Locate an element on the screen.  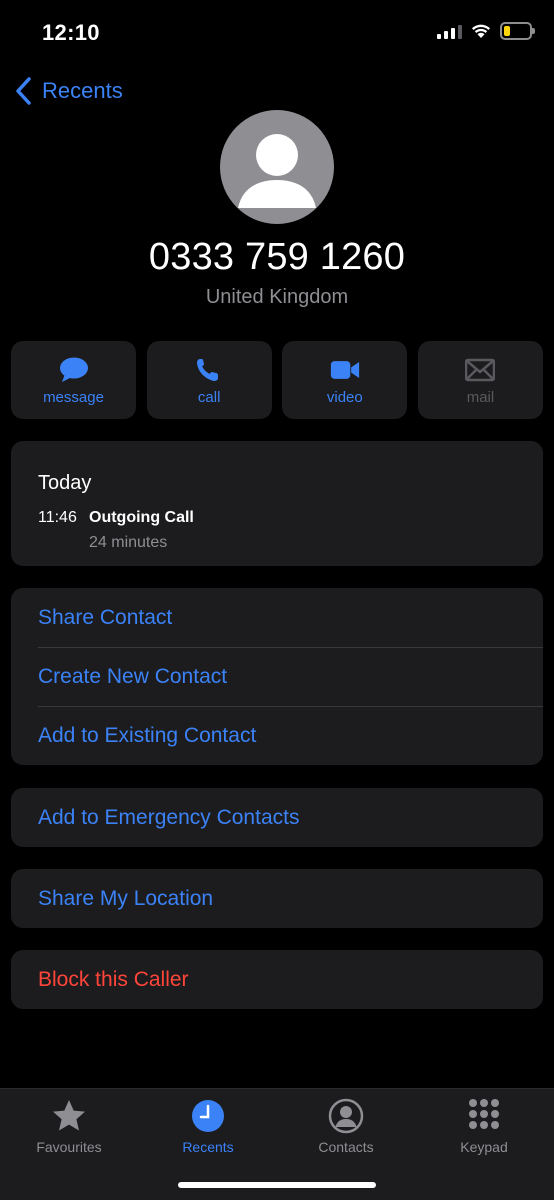
tab-contacts-label: Contacts is located at coordinates (346, 1147).